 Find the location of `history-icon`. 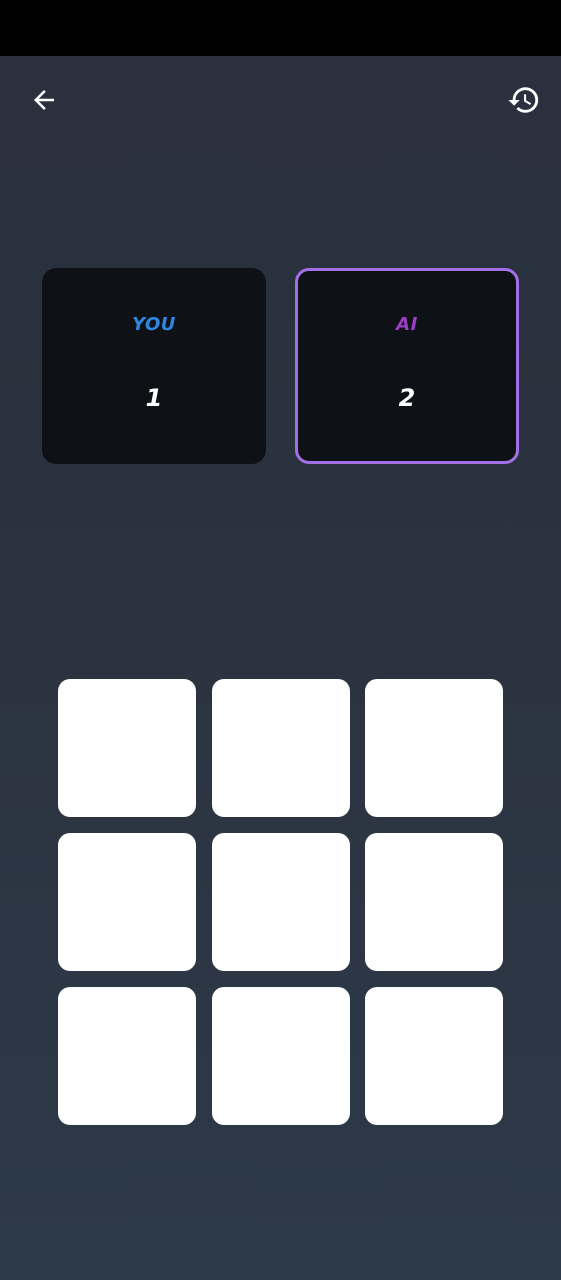

history-icon is located at coordinates (523, 100).